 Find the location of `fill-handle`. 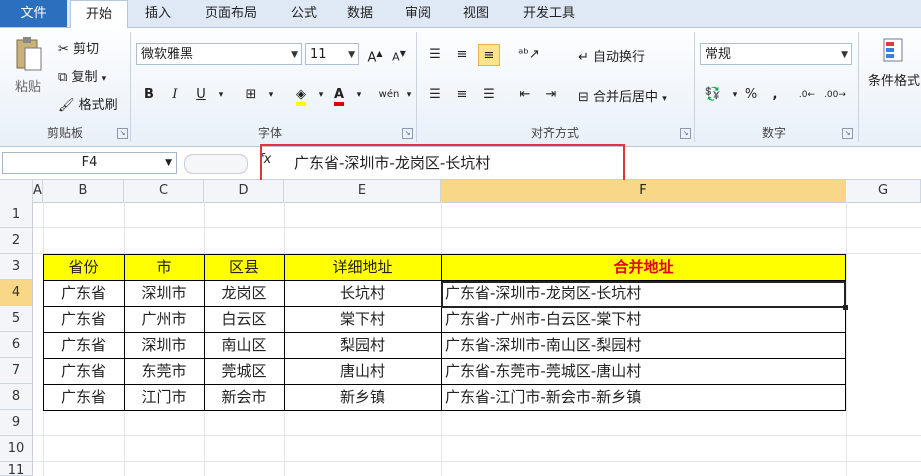

fill-handle is located at coordinates (845, 307).